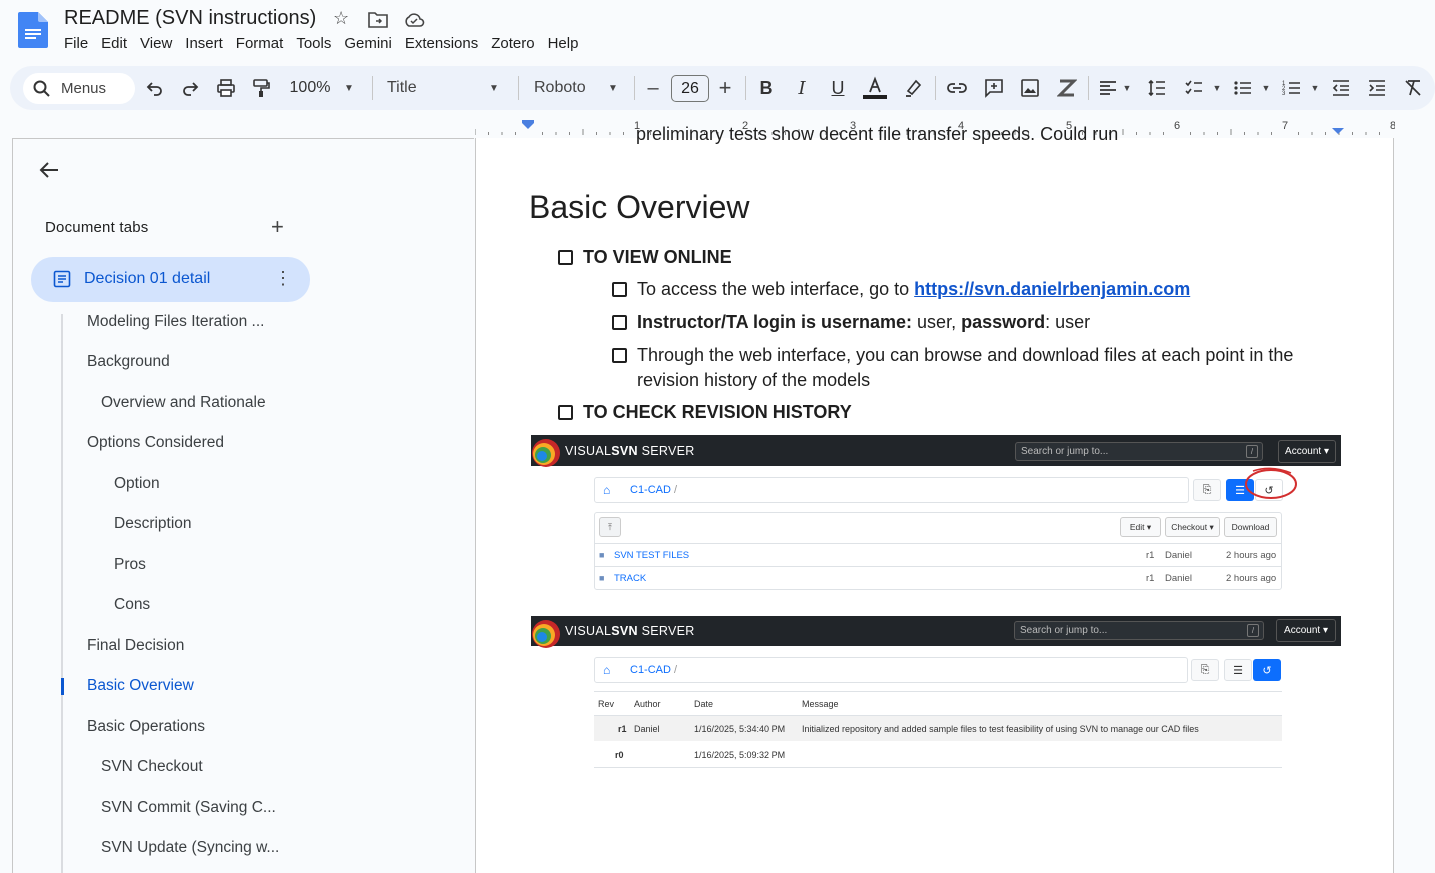 This screenshot has height=873, width=1435. Describe the element at coordinates (913, 88) in the screenshot. I see `highlight-icon` at that location.